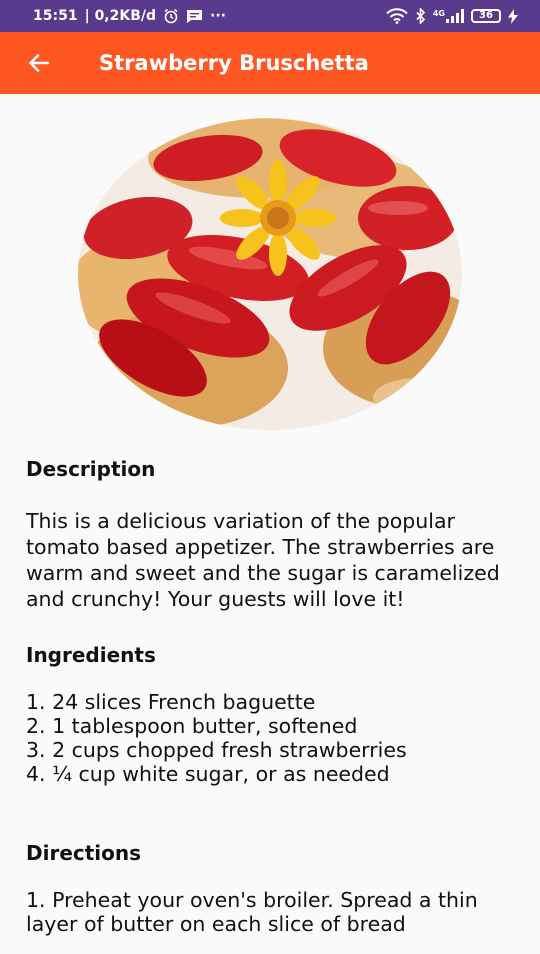 The width and height of the screenshot is (540, 954). What do you see at coordinates (91, 655) in the screenshot?
I see `ingredients-heading: Ingredients` at bounding box center [91, 655].